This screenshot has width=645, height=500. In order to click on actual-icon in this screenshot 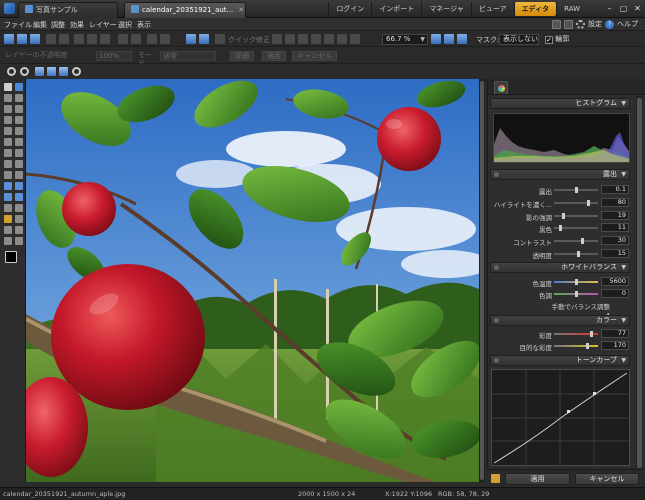, I will do `click(63, 71)`.